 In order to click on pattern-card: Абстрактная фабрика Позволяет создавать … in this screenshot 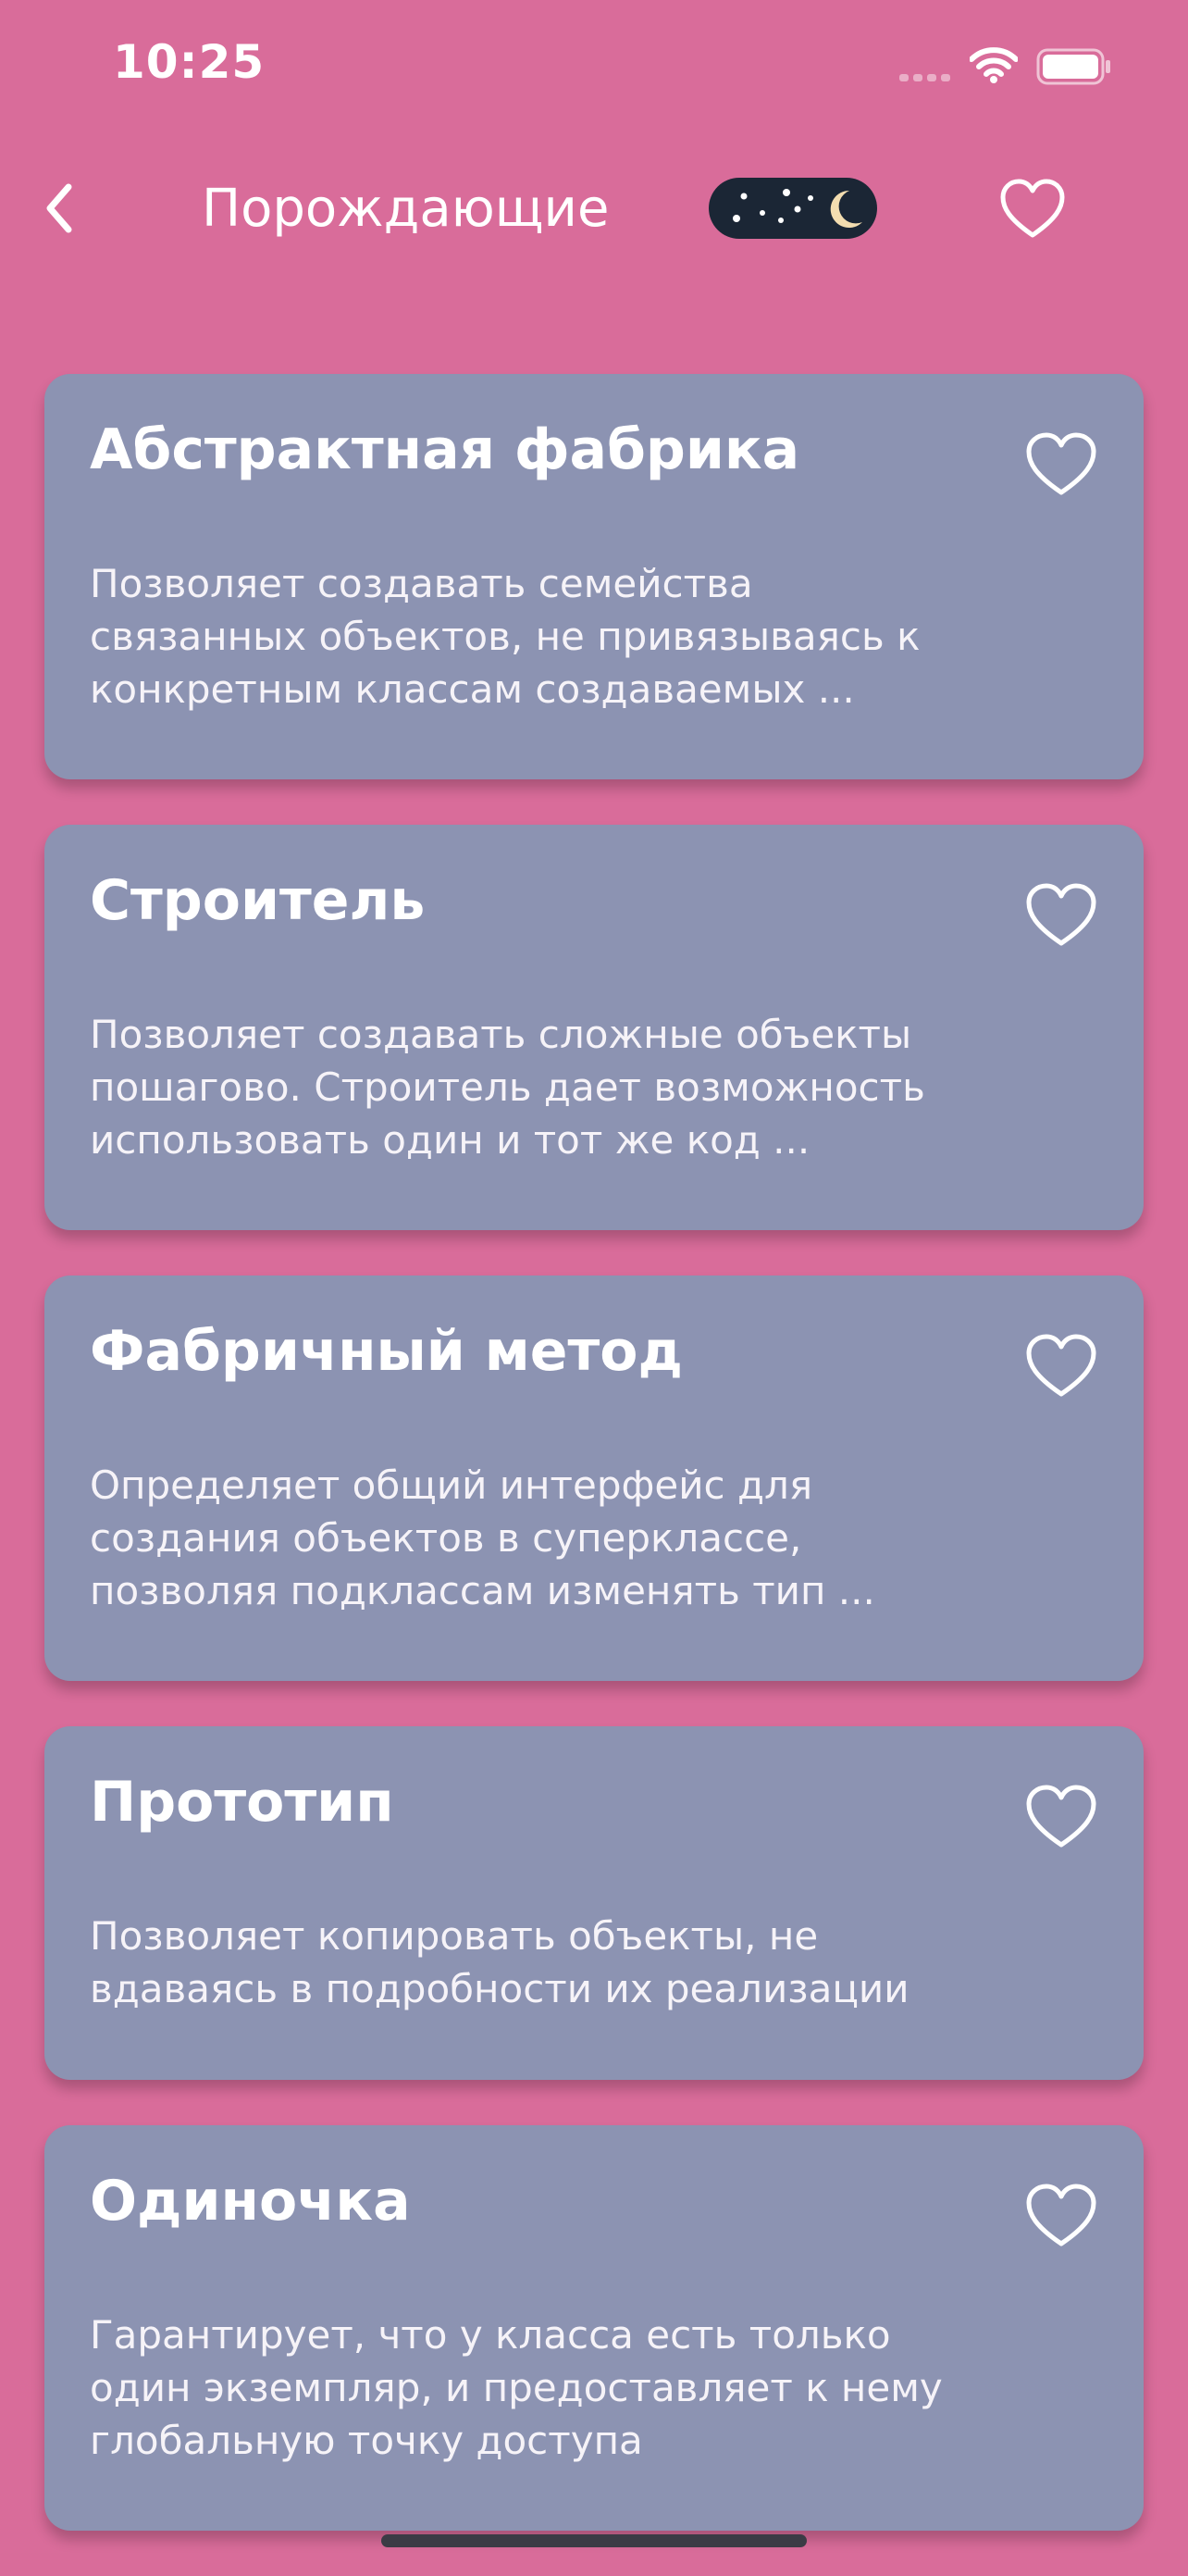, I will do `click(594, 576)`.